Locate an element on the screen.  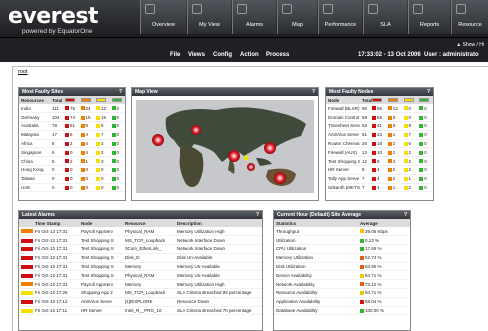
statistic-row: Resource Availability 94.71 % is located at coordinates (342, 293).